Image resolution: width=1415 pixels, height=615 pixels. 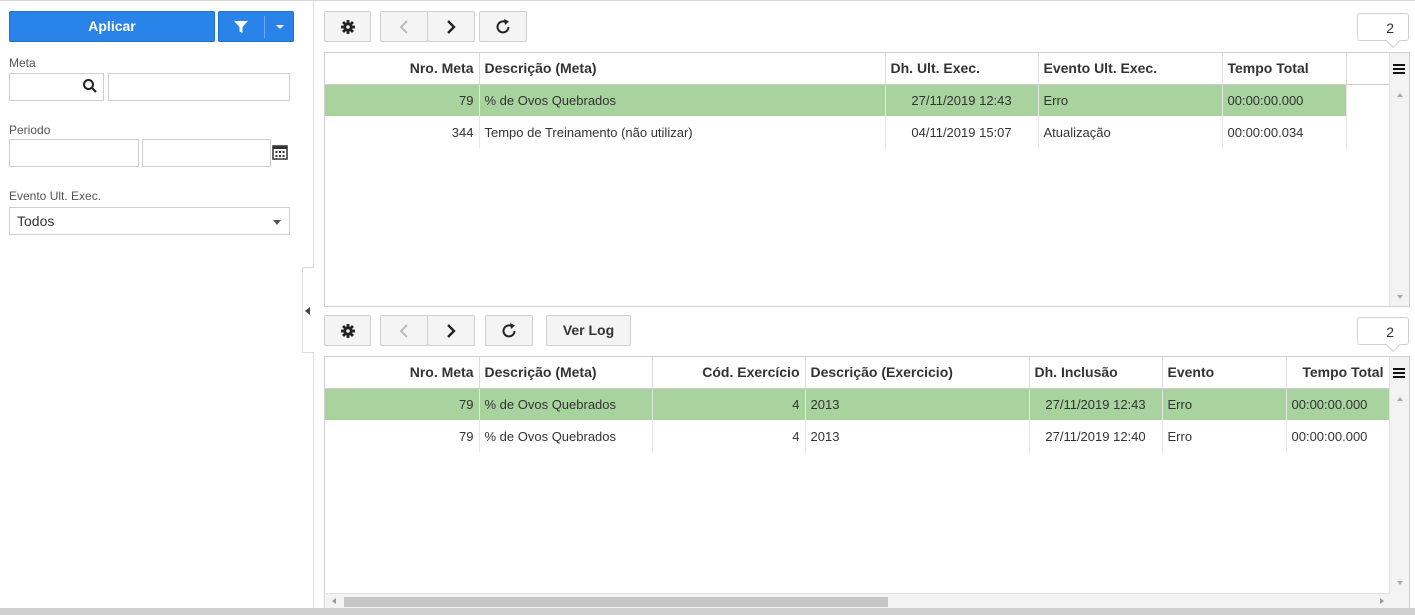 I want to click on top-settings-button, so click(x=347, y=26).